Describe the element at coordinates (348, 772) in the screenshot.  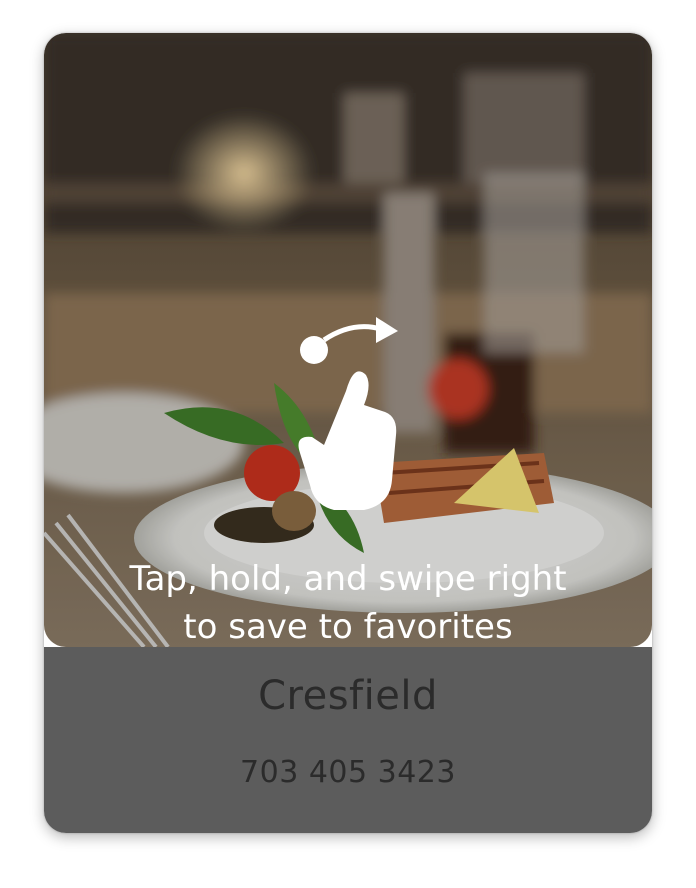
I see `restaurant-phone: 703 405 3423` at that location.